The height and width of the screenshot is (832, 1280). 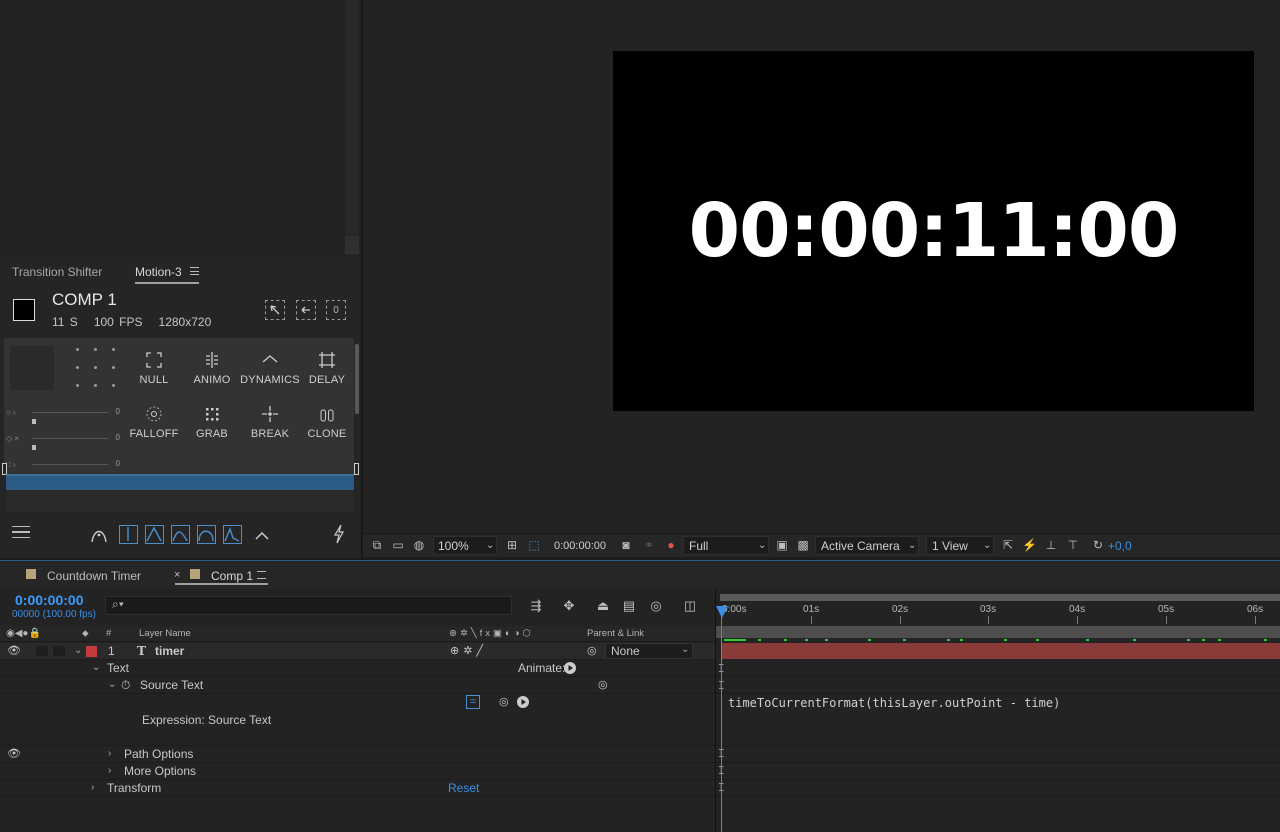 I want to click on mask-icon: ◍, so click(x=419, y=545).